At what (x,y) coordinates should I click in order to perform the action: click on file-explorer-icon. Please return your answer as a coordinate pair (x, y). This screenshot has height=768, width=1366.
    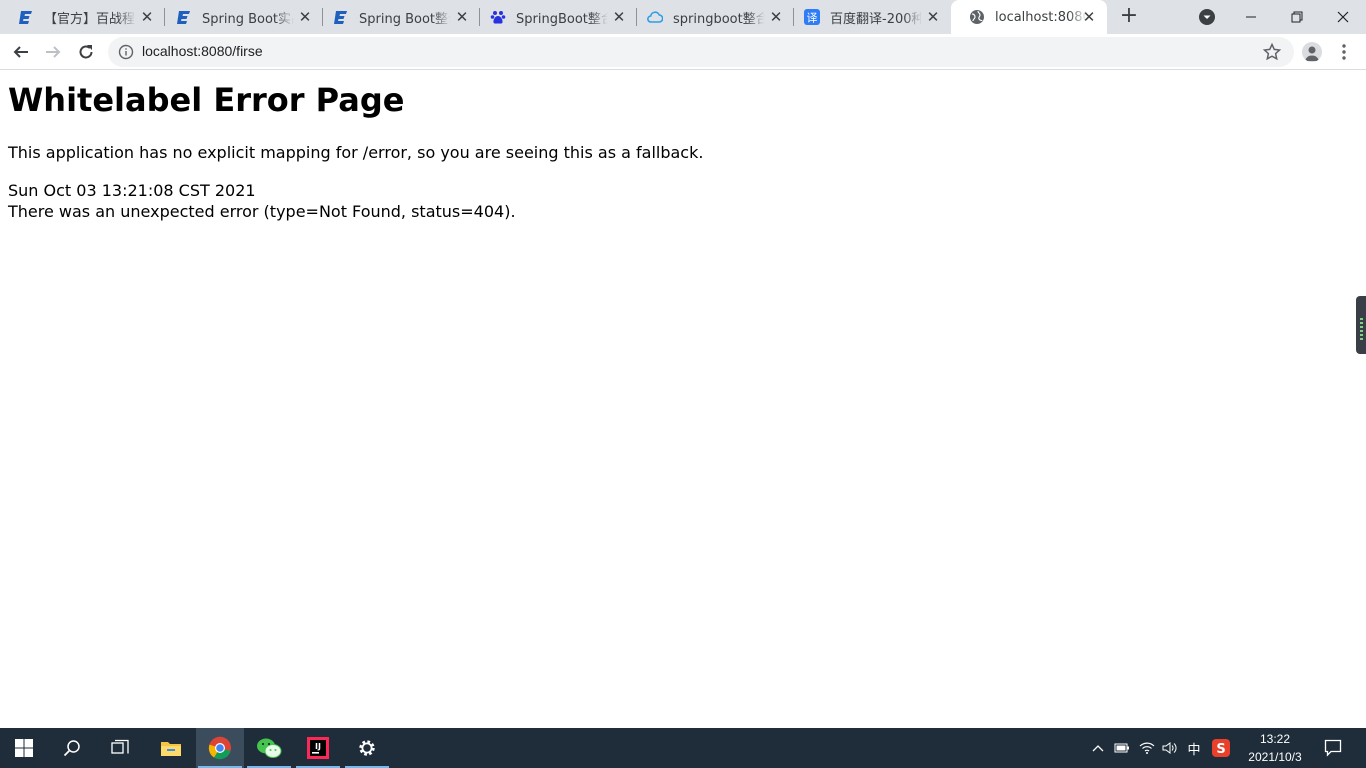
    Looking at the image, I should click on (171, 748).